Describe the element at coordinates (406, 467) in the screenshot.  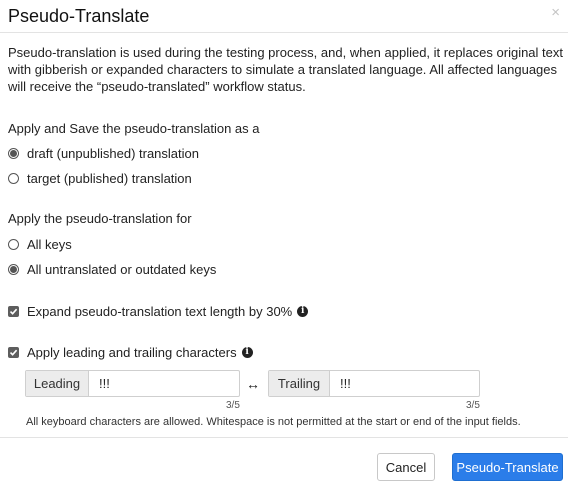
I see `cancel-button: Cancel` at that location.